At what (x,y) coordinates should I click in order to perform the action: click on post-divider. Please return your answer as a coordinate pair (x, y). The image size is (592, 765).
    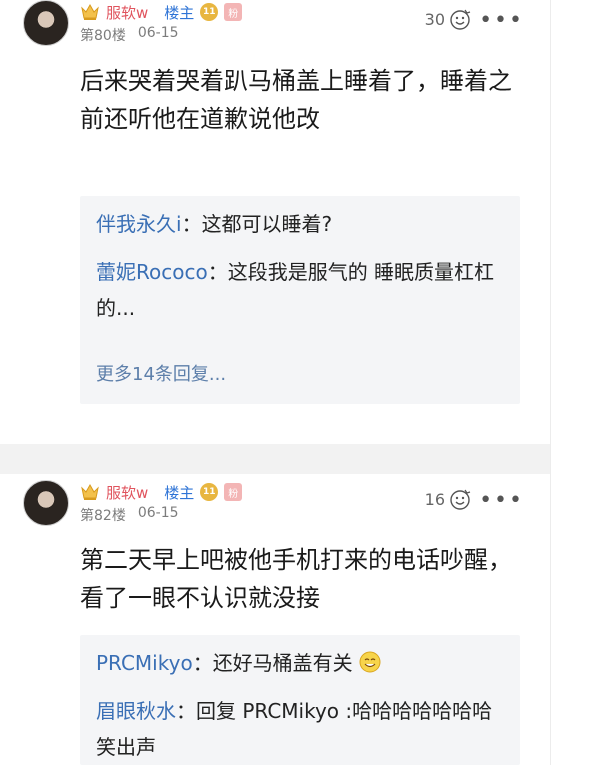
    Looking at the image, I should click on (296, 459).